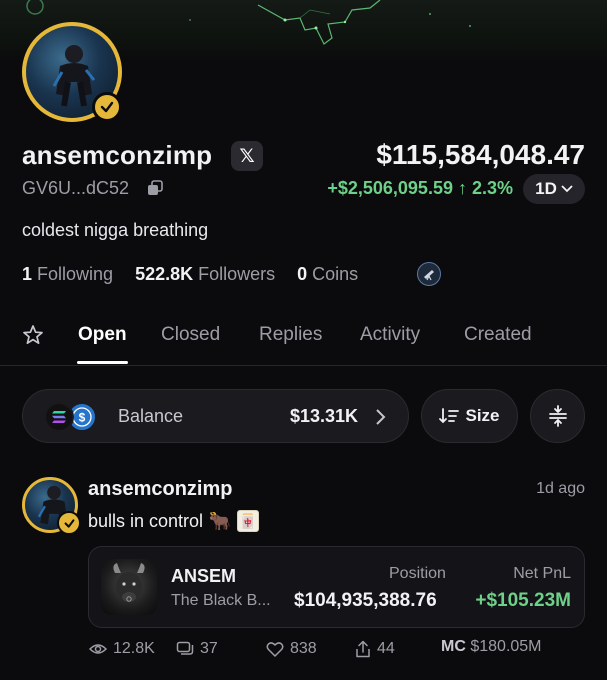 The height and width of the screenshot is (680, 607). What do you see at coordinates (567, 189) in the screenshot?
I see `chevron-down-icon` at bounding box center [567, 189].